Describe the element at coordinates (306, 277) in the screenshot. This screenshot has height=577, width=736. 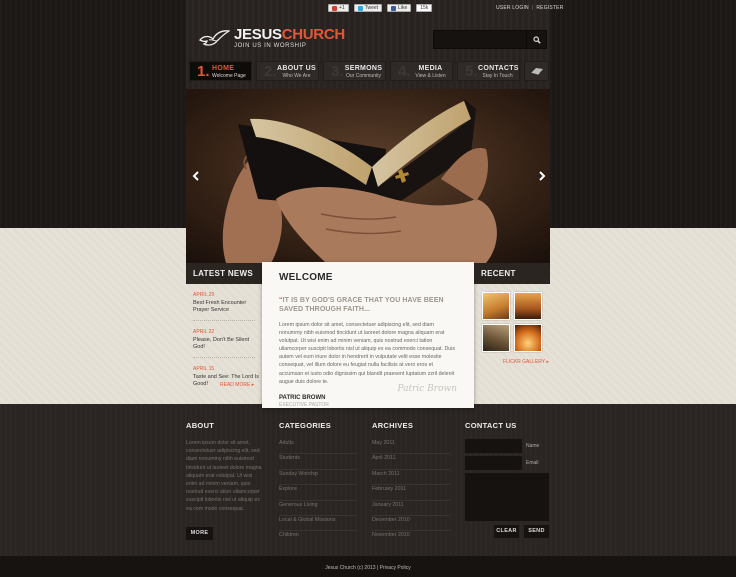
I see `welcome-heading: WELCOME` at that location.